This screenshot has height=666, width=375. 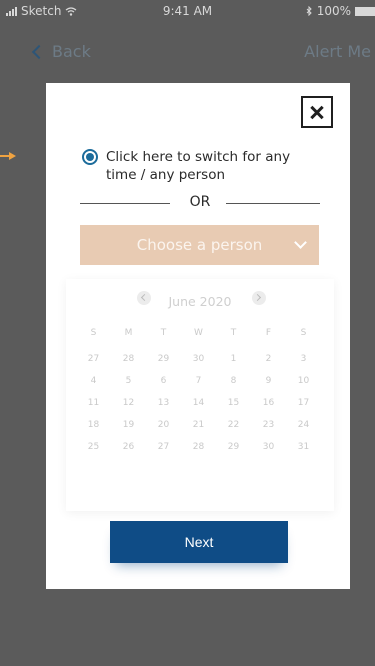 I want to click on calendar-day: 13, so click(x=163, y=403).